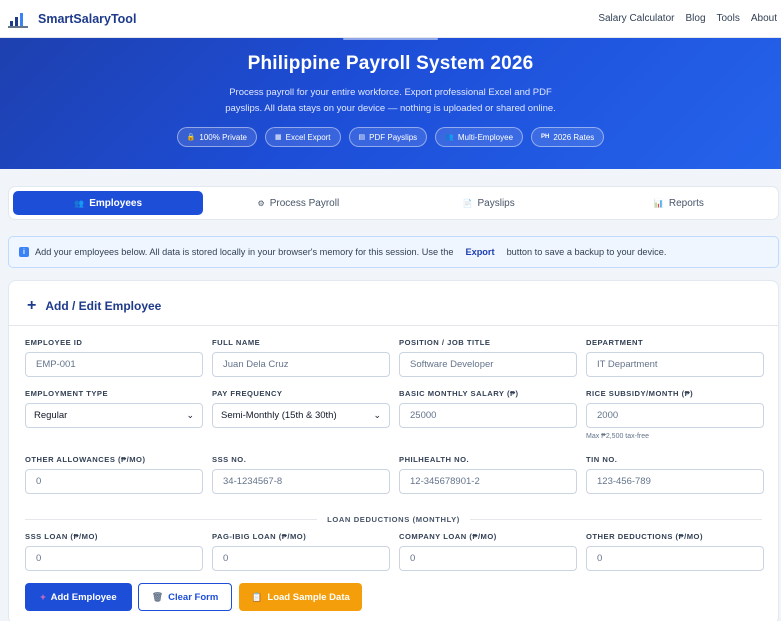 This screenshot has width=781, height=621. What do you see at coordinates (61, 536) in the screenshot?
I see `sss-loan-label: SSS LOAN (₱/MO)` at bounding box center [61, 536].